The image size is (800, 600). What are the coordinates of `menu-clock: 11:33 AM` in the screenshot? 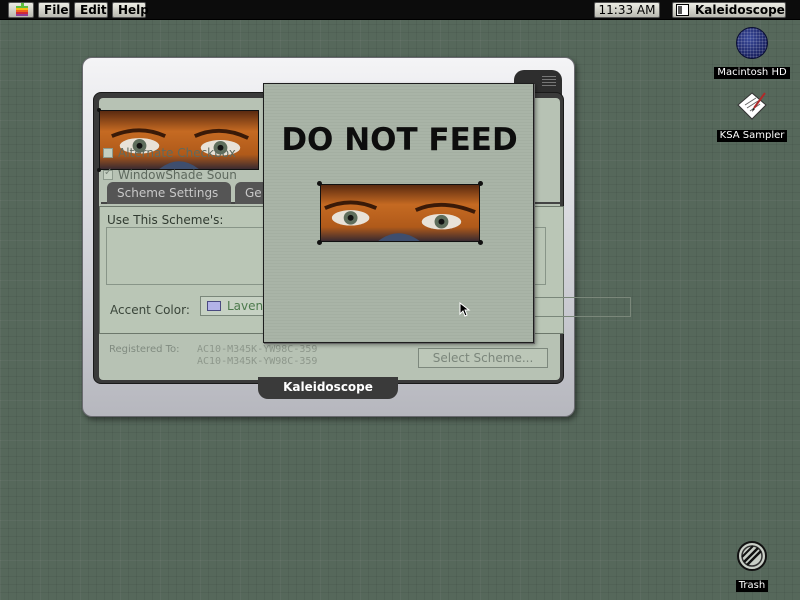 It's located at (627, 10).